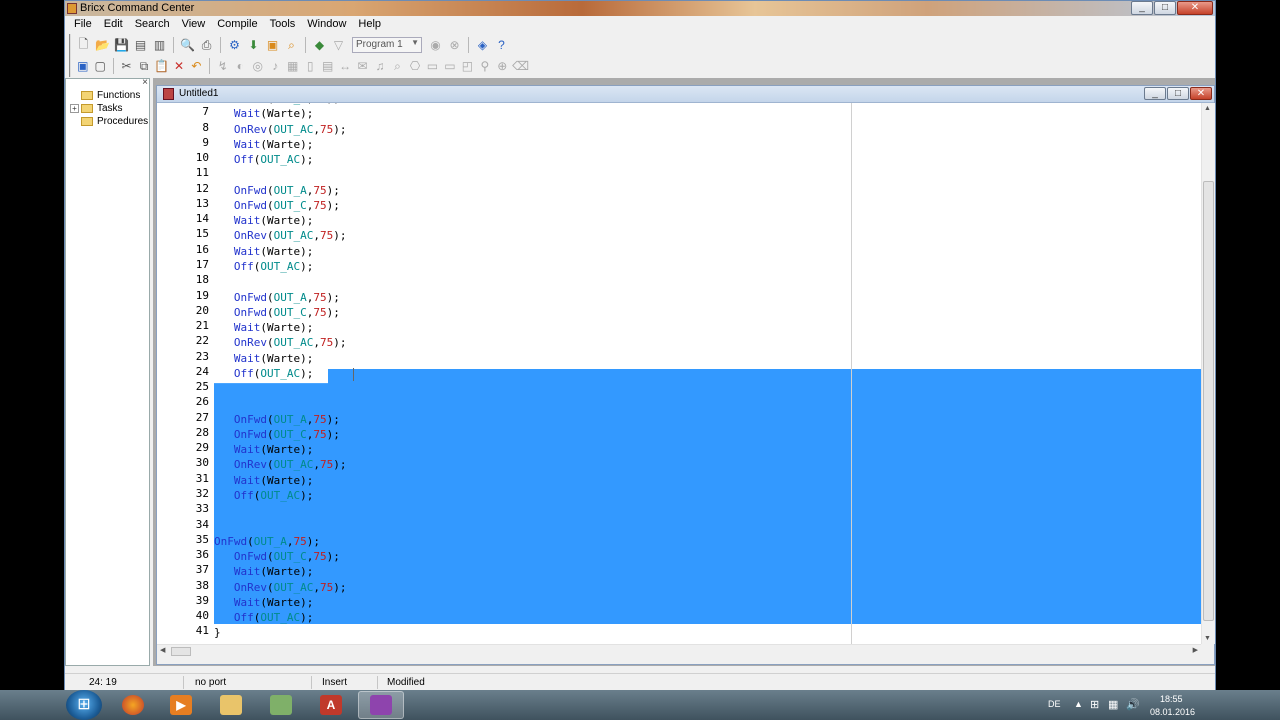 The height and width of the screenshot is (720, 1280). Describe the element at coordinates (1054, 704) in the screenshot. I see `language-indicator: DE` at that location.